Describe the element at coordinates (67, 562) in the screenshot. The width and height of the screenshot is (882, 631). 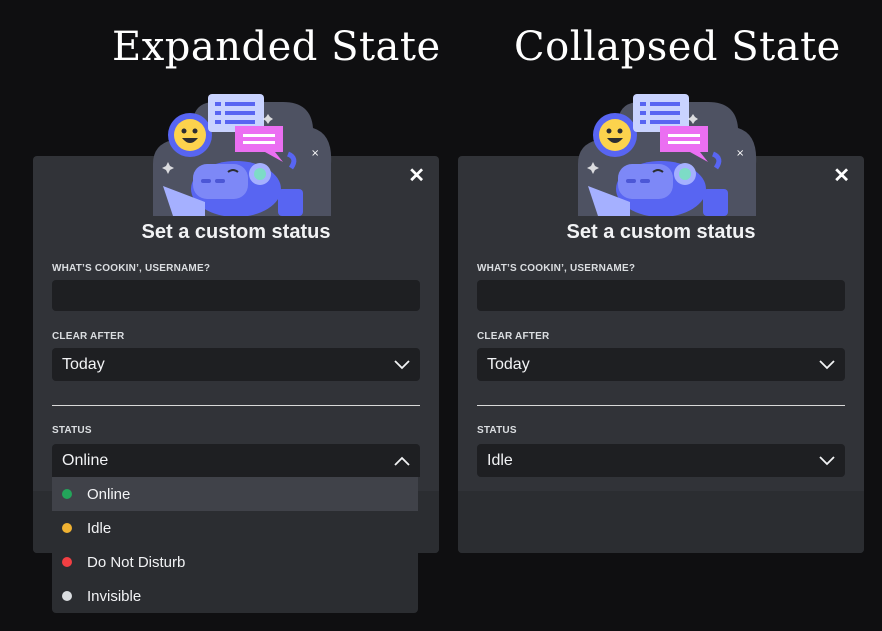
I see `dnd-status-dot-icon` at that location.